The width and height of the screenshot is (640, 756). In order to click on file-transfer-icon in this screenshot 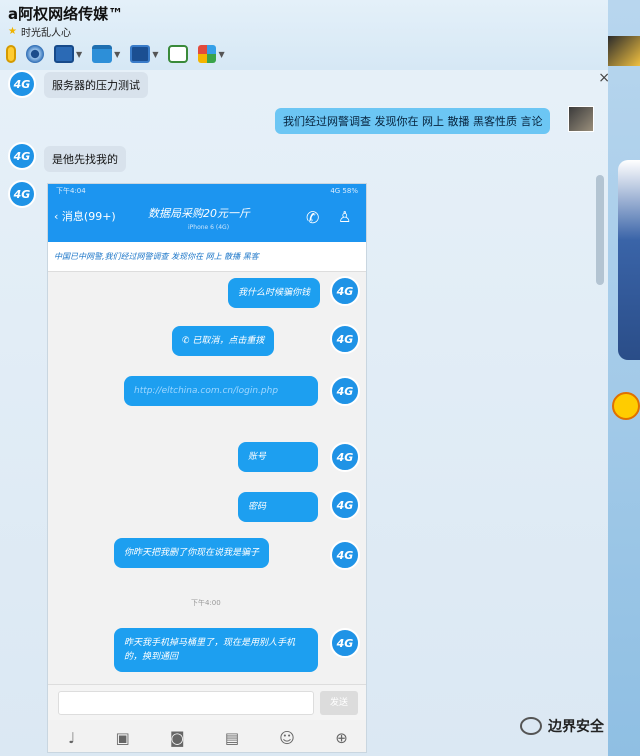, I will do `click(102, 54)`.